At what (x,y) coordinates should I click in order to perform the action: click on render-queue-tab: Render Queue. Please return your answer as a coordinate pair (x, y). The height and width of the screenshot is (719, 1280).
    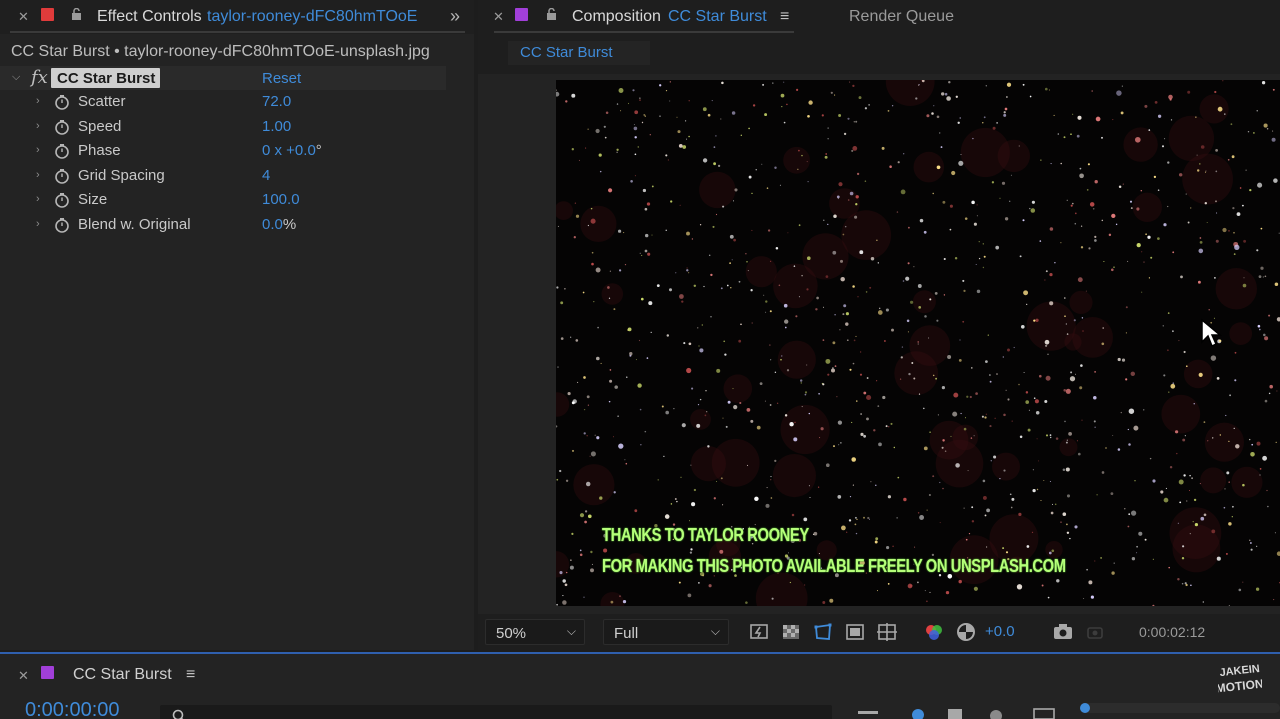
    Looking at the image, I should click on (901, 17).